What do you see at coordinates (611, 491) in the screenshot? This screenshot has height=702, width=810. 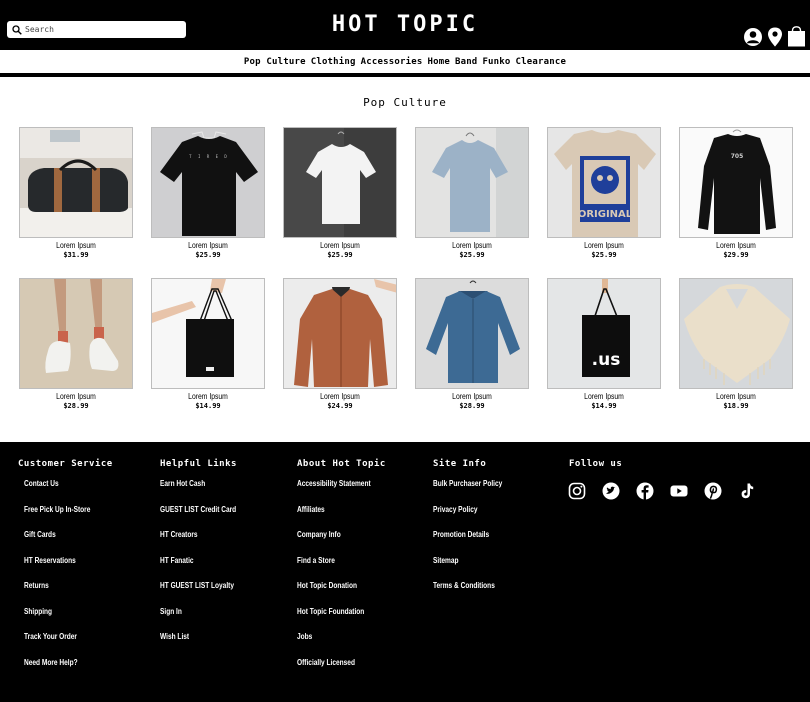 I see `twitter-icon` at bounding box center [611, 491].